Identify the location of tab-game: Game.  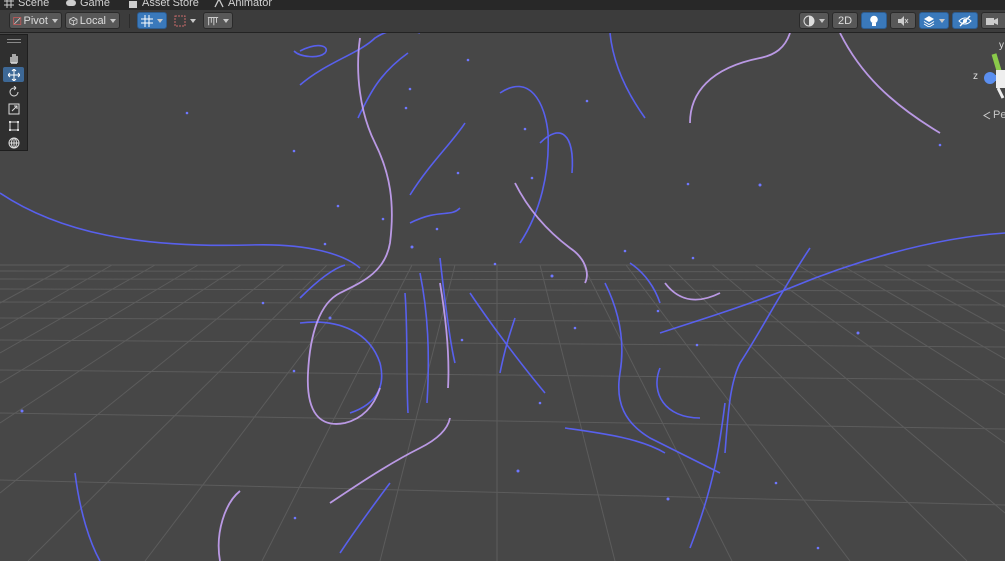
(88, 5).